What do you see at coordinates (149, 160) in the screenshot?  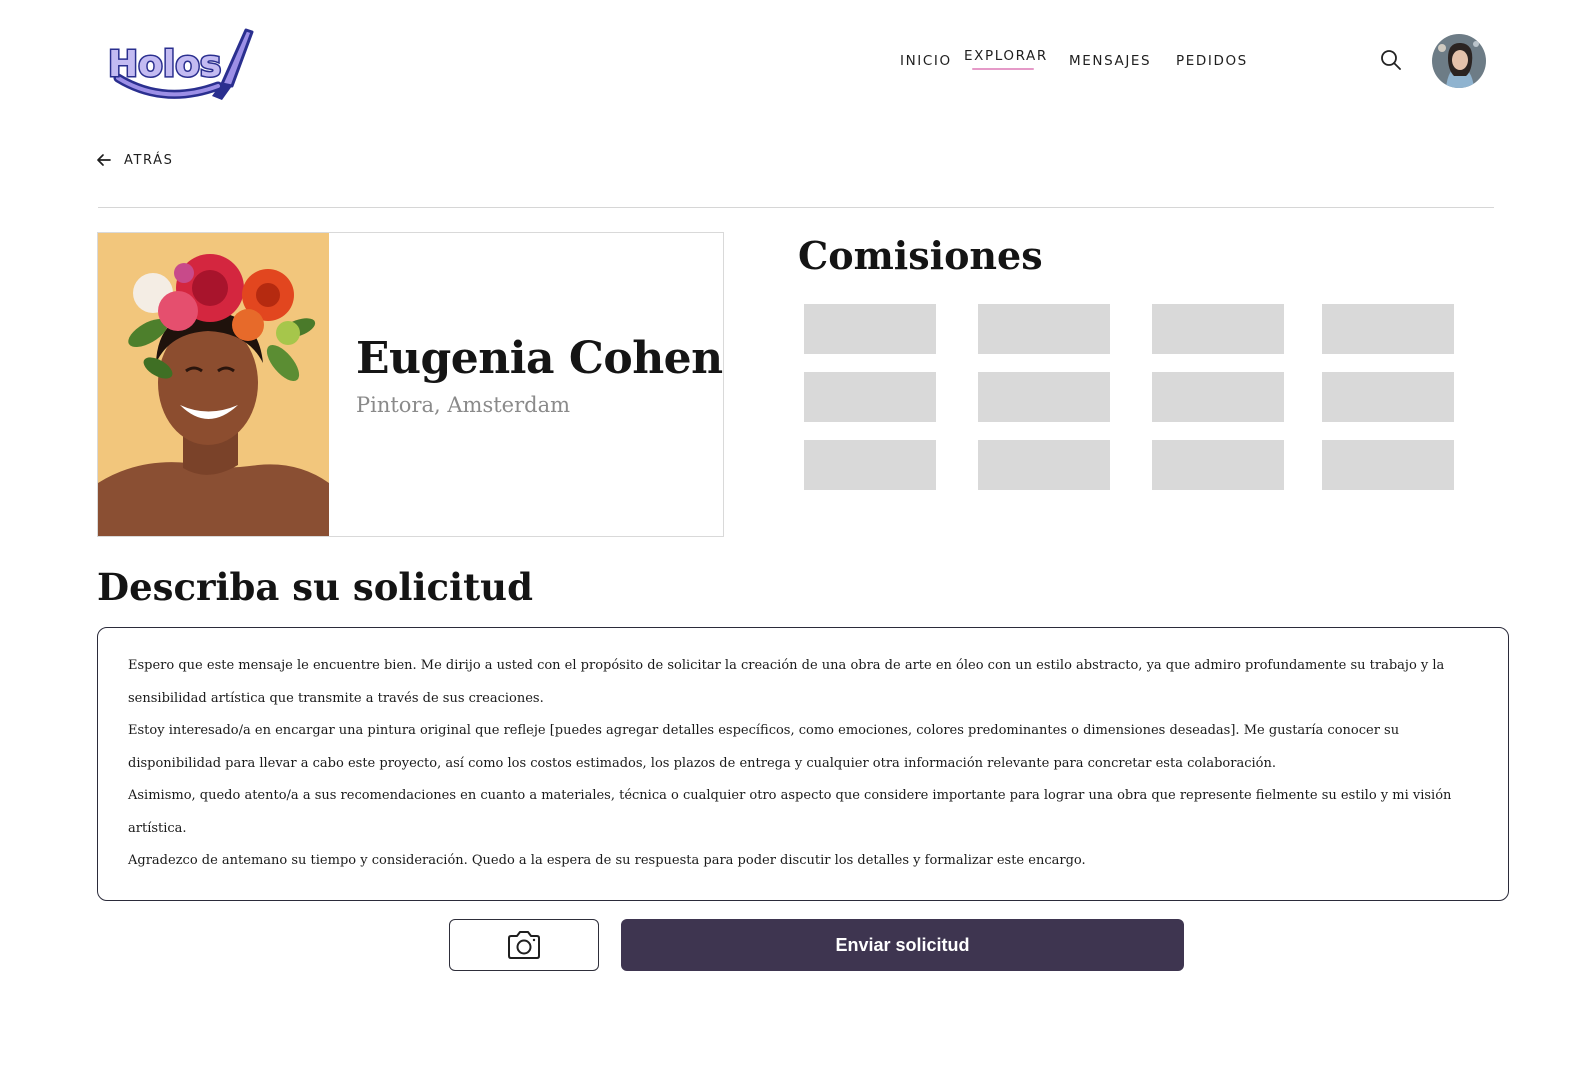 I see `back-label: ATRÁS` at bounding box center [149, 160].